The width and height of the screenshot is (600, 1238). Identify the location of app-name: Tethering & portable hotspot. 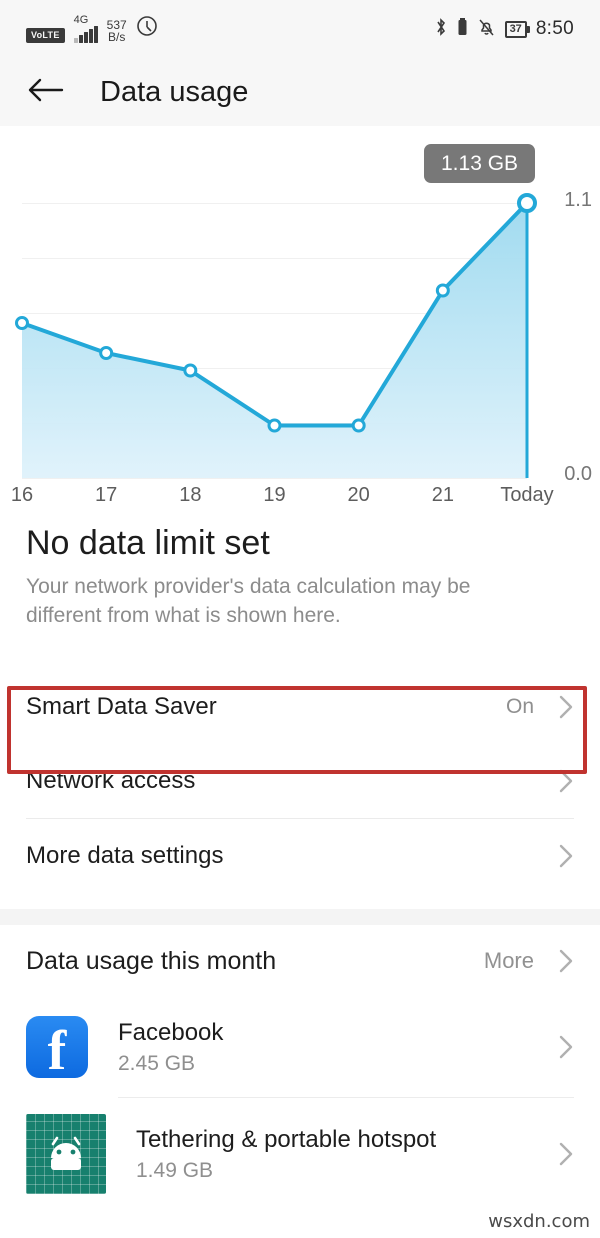
(286, 1139).